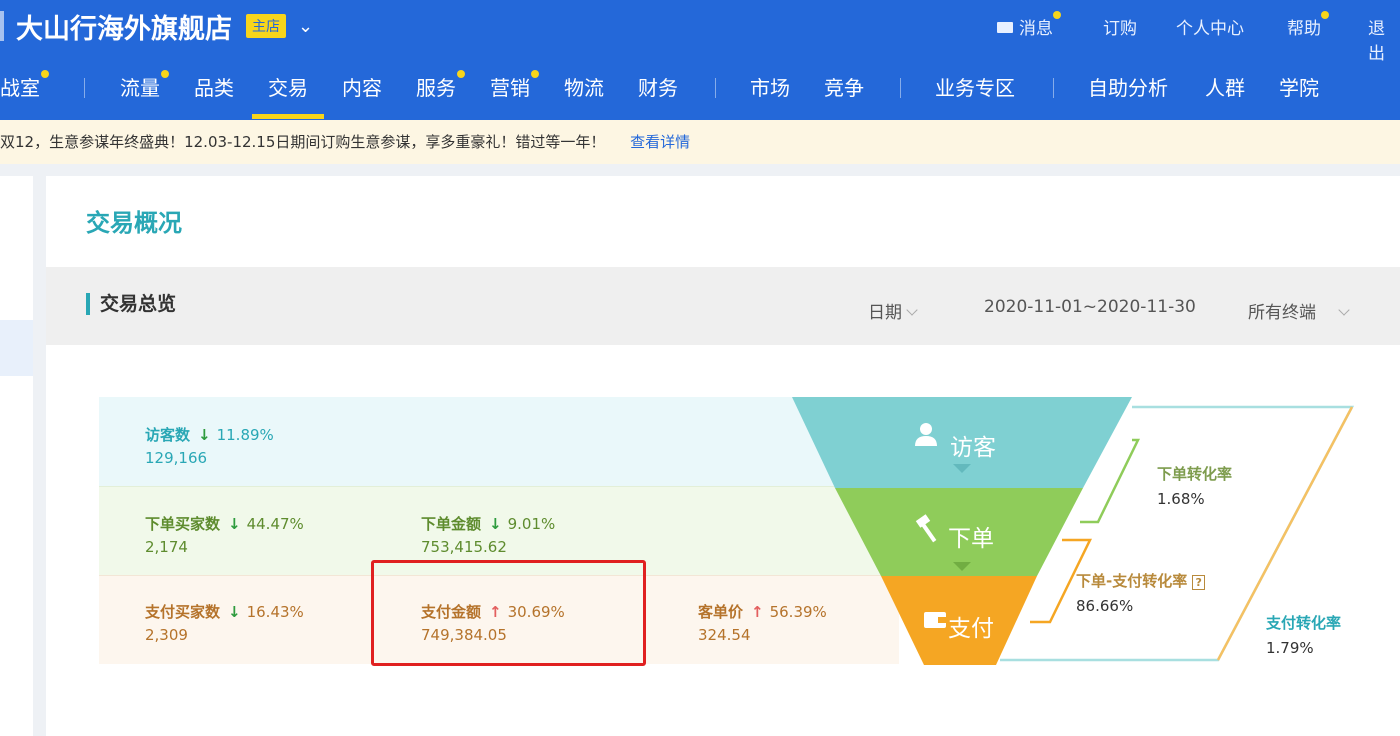 This screenshot has height=736, width=1400. Describe the element at coordinates (1198, 582) in the screenshot. I see `help-icon: ?` at that location.